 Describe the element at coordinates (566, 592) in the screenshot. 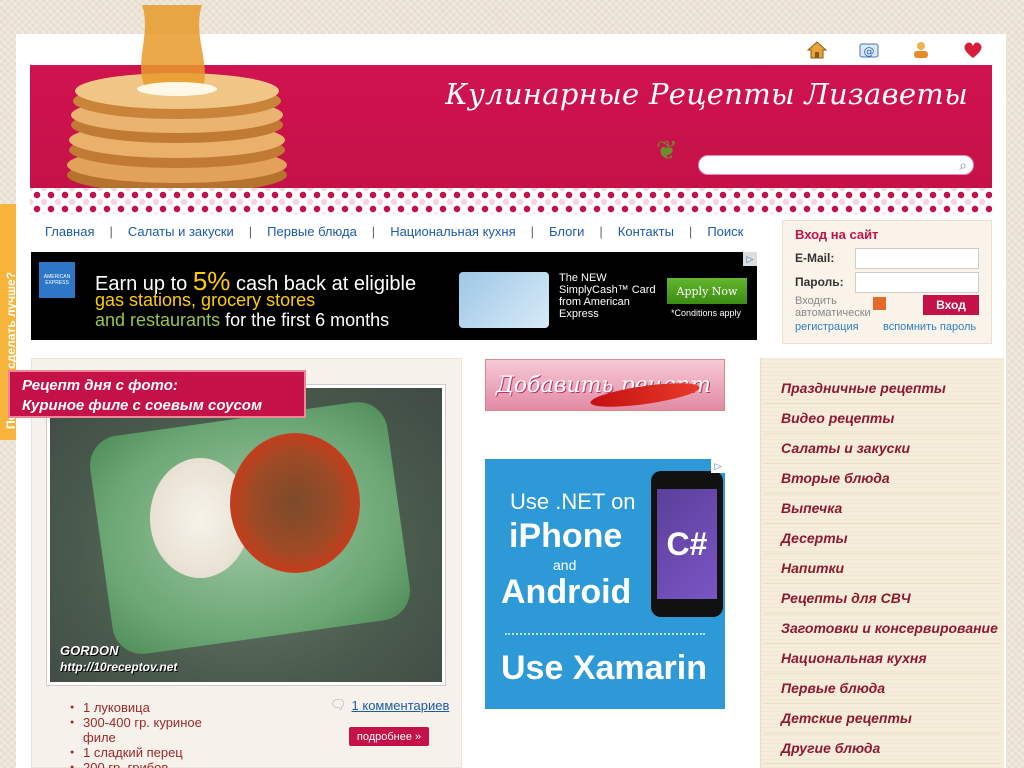

I see `ad-text-4: Android` at that location.